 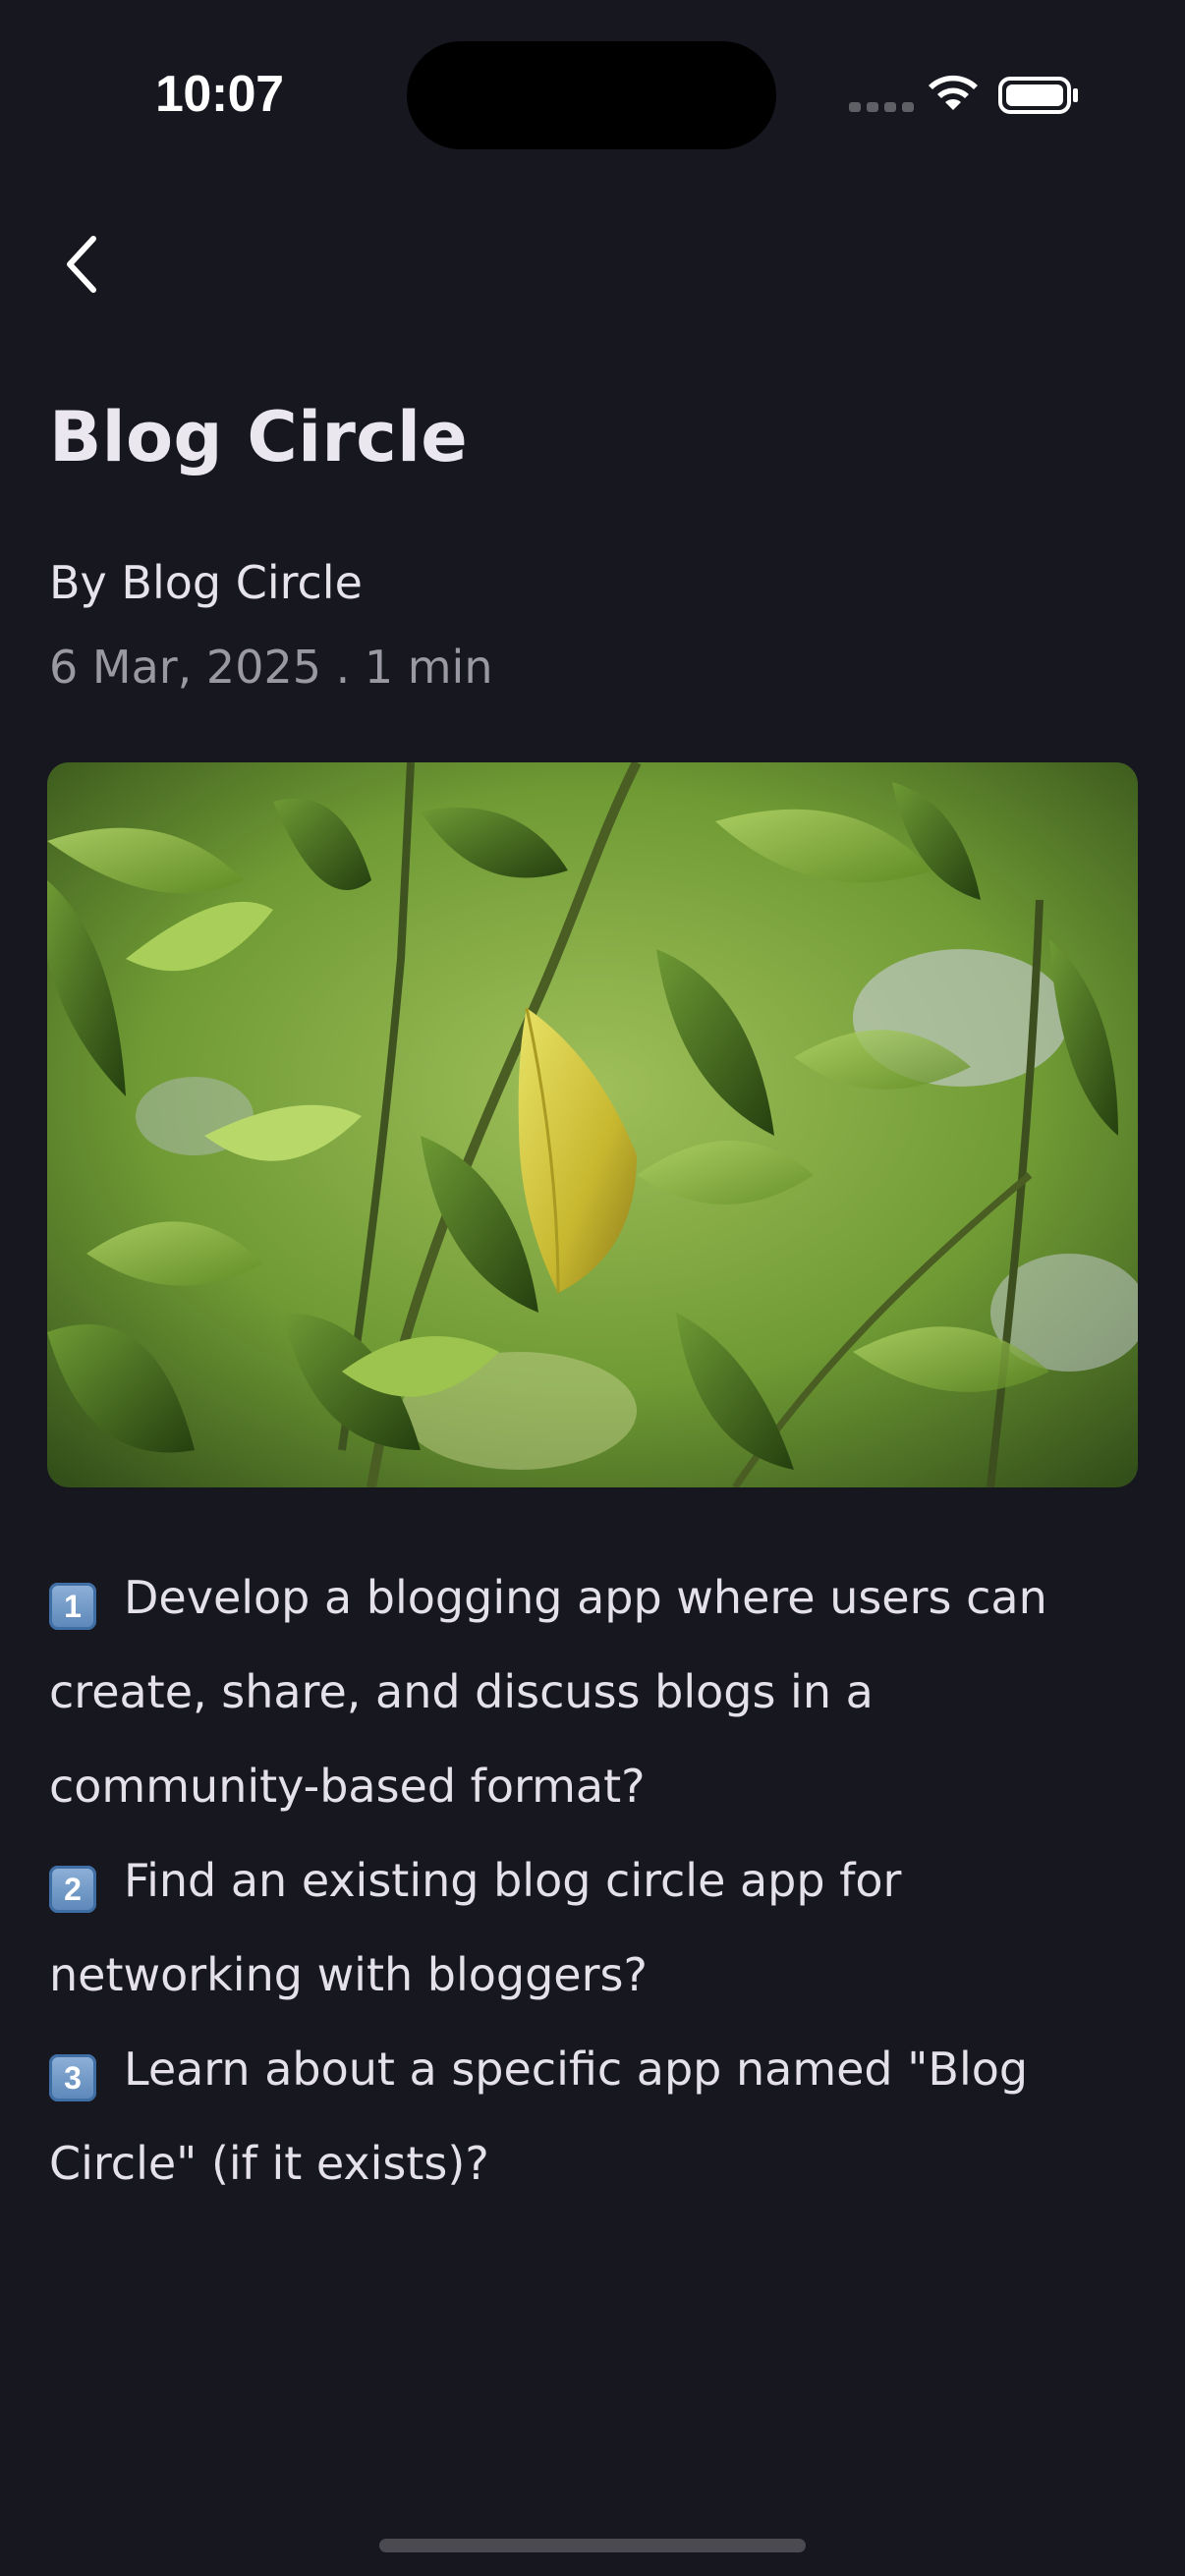 I want to click on post-date-readtime: 6 Mar, 2025 . 1 min, so click(x=271, y=667).